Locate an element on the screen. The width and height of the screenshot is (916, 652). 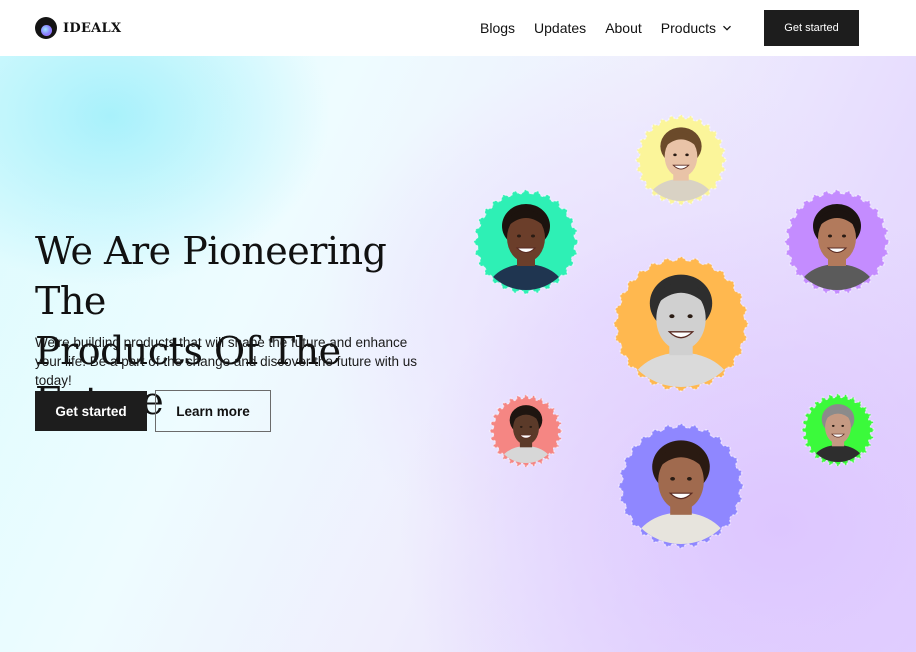
logo-text: IDEALX is located at coordinates (92, 28).